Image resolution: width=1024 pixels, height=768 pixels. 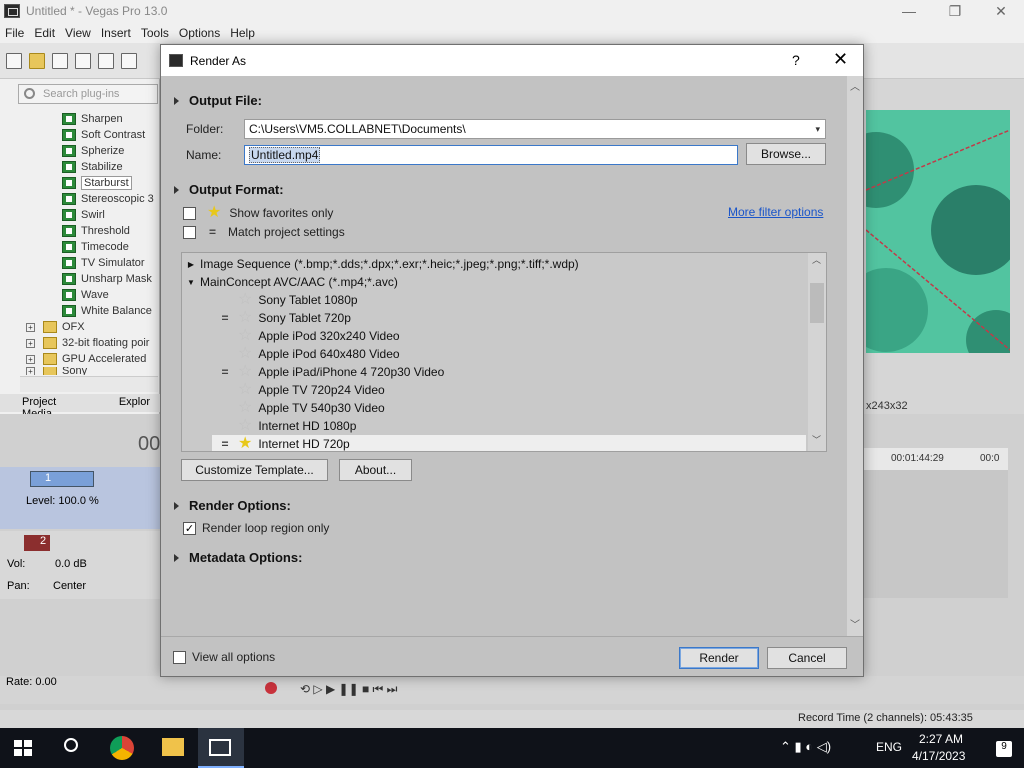 I want to click on close-window-button: ✕, so click(x=1001, y=11).